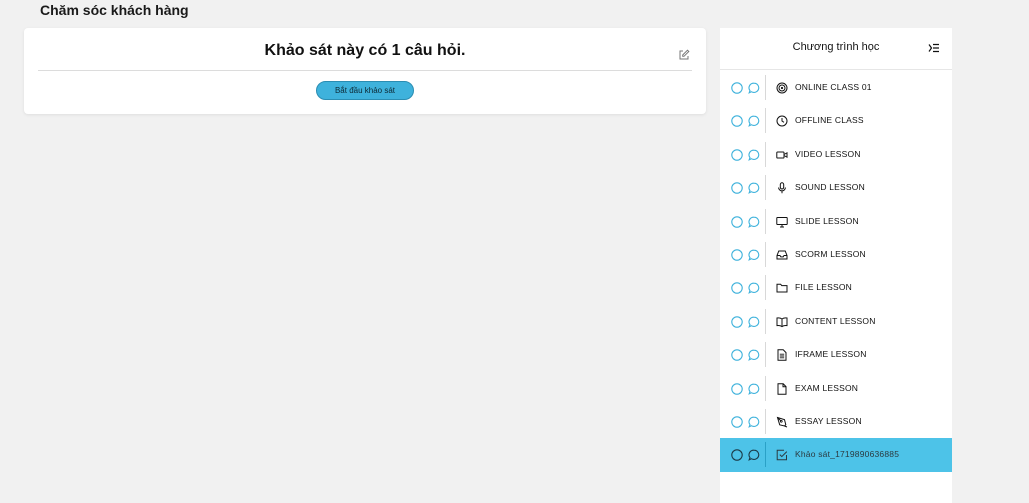  What do you see at coordinates (365, 50) in the screenshot?
I see `survey-heading: Khảo sát này có 1 câu hỏi.` at bounding box center [365, 50].